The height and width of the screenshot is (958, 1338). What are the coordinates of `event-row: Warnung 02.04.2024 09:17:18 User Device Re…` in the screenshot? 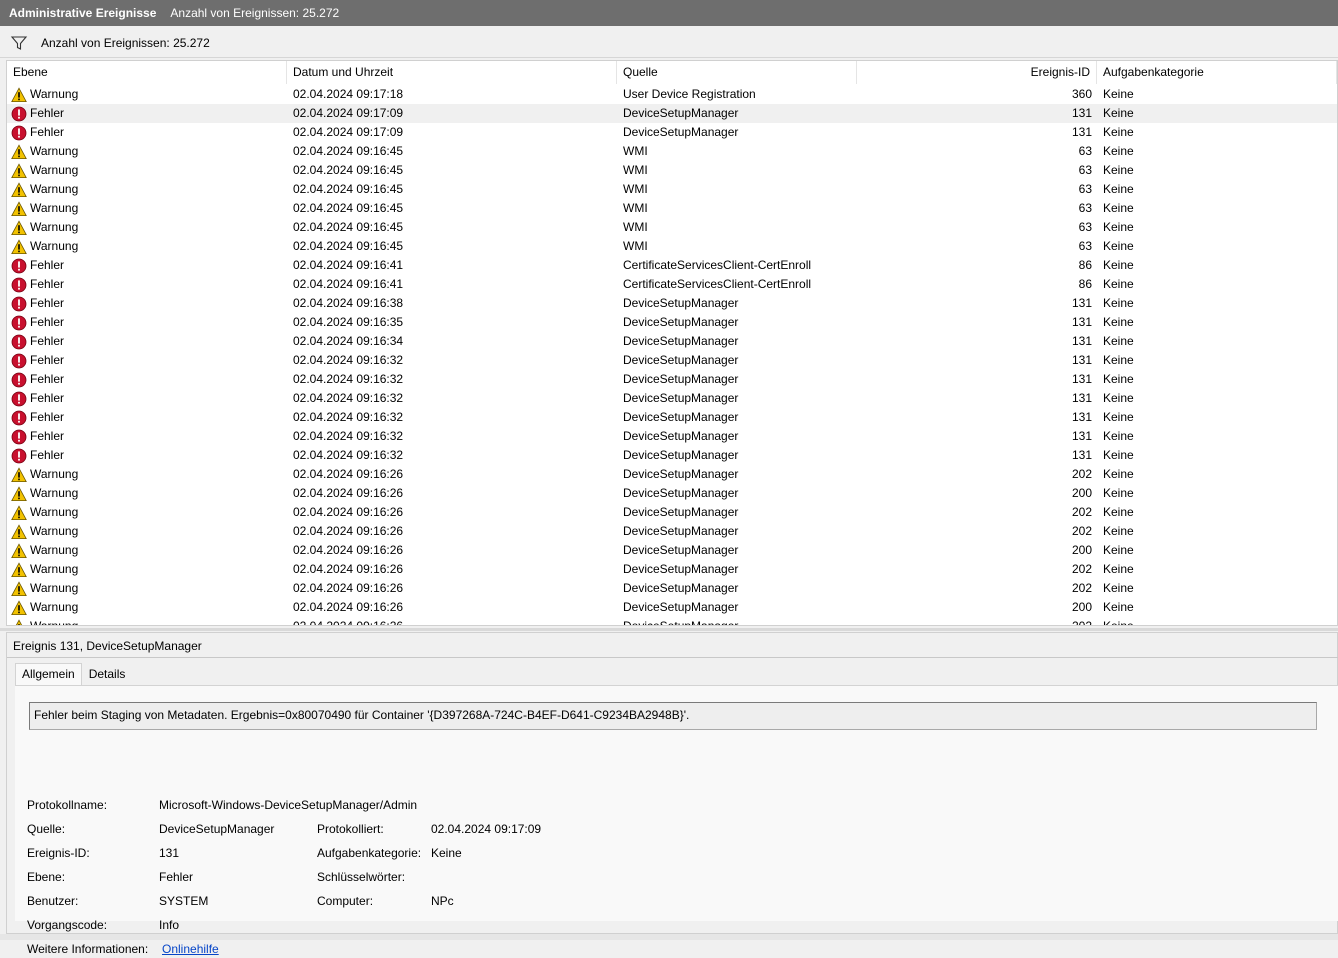 It's located at (672, 94).